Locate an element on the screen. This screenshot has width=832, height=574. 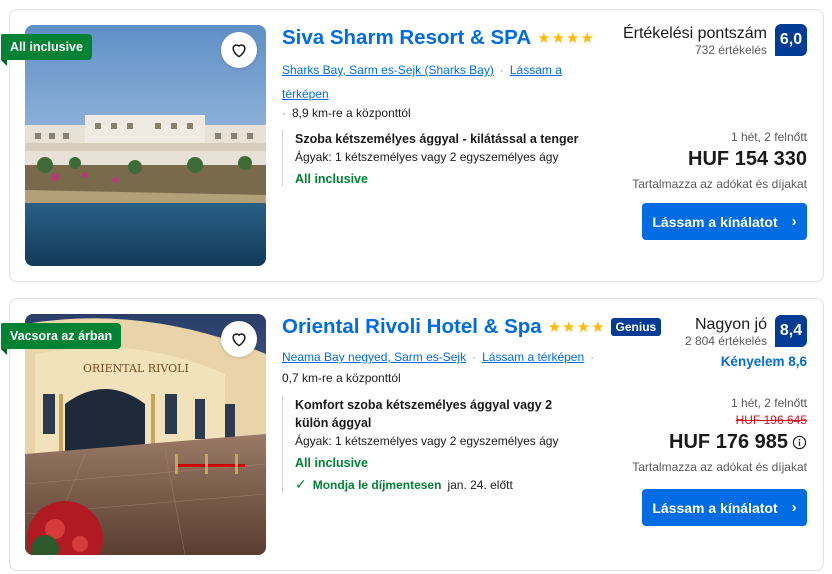
review-word: Értékelési pontszám is located at coordinates (694, 33).